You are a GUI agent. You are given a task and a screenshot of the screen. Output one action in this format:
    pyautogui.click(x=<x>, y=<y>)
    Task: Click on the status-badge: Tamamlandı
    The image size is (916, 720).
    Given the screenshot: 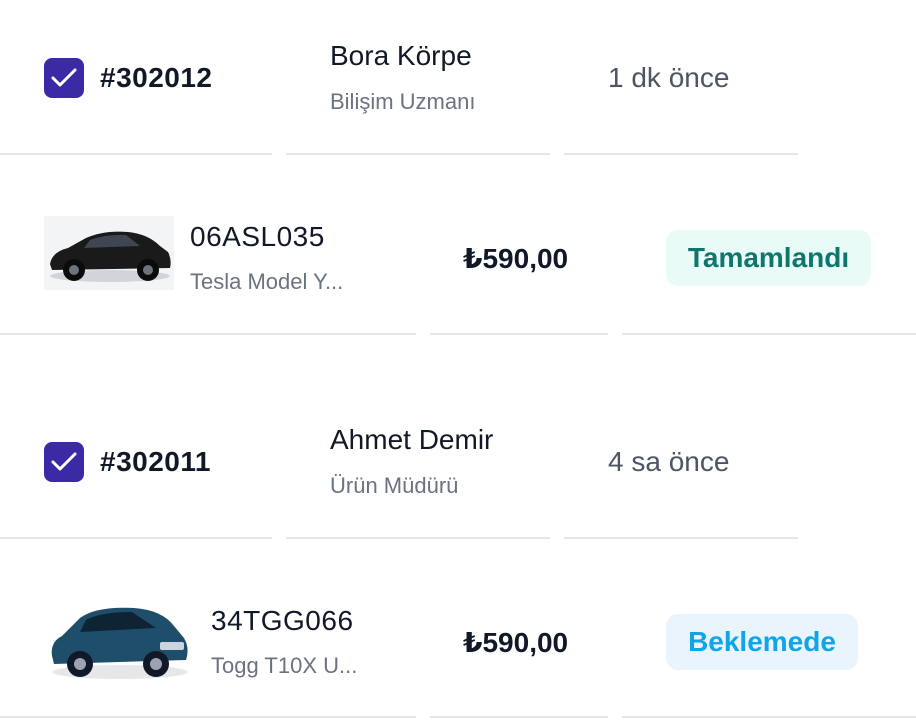 What is the action you would take?
    pyautogui.click(x=768, y=258)
    